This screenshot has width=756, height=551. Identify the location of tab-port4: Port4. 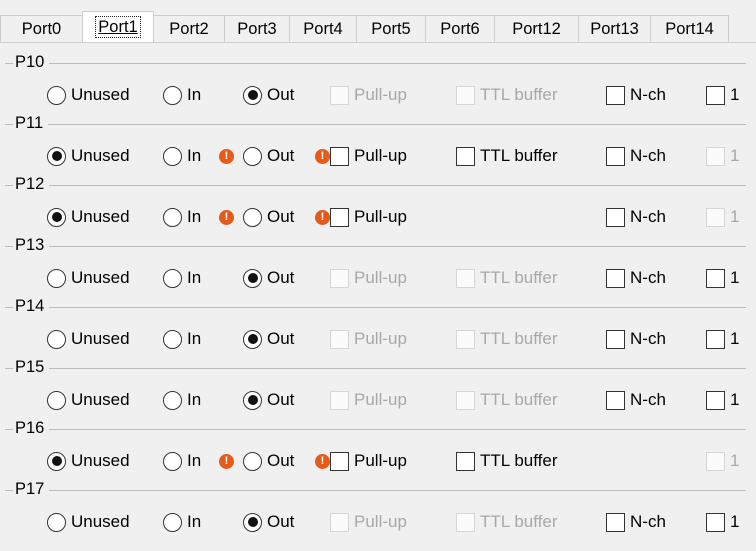
(323, 28).